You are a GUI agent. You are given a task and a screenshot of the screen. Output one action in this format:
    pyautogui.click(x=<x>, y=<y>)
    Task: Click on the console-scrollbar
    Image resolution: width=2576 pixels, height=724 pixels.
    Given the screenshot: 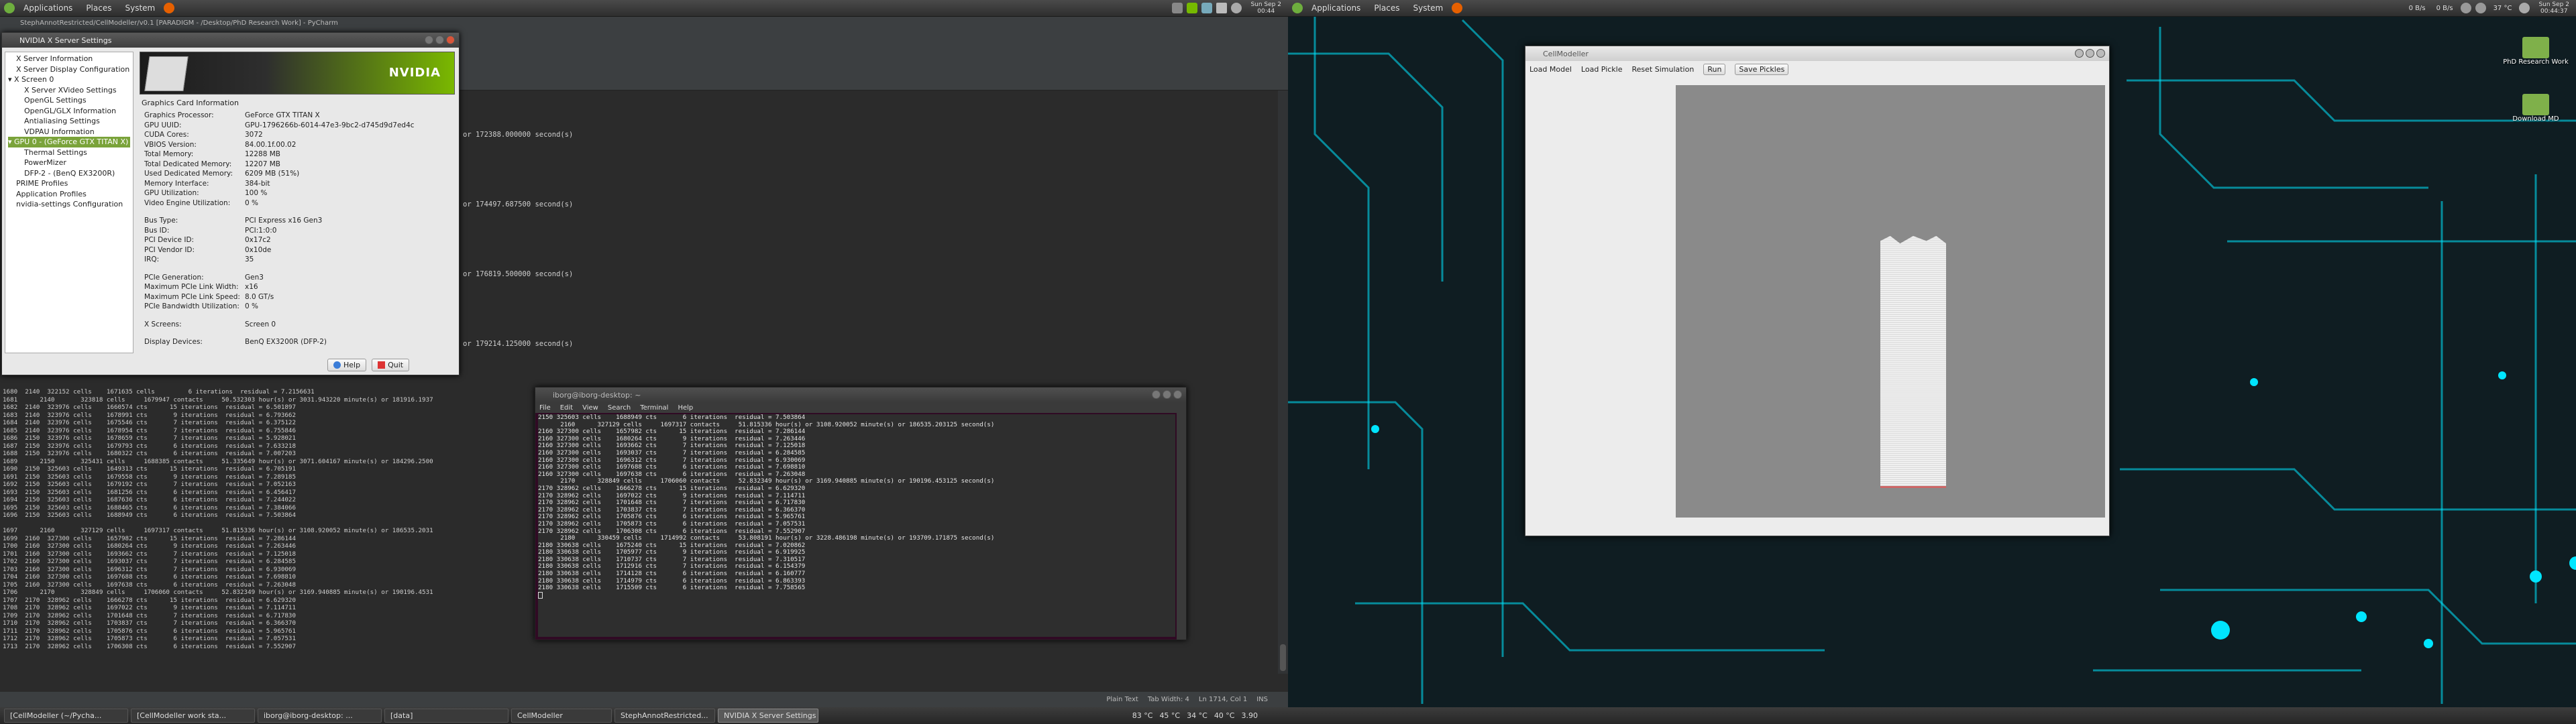 What is the action you would take?
    pyautogui.click(x=1283, y=382)
    